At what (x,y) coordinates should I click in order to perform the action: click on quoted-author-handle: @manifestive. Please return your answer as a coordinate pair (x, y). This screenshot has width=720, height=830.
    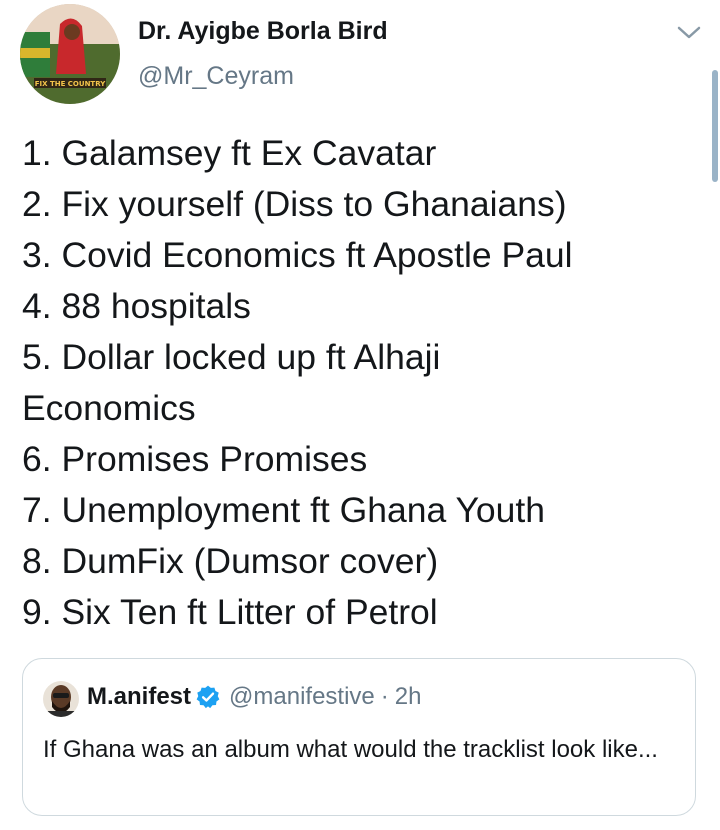
    Looking at the image, I should click on (302, 697).